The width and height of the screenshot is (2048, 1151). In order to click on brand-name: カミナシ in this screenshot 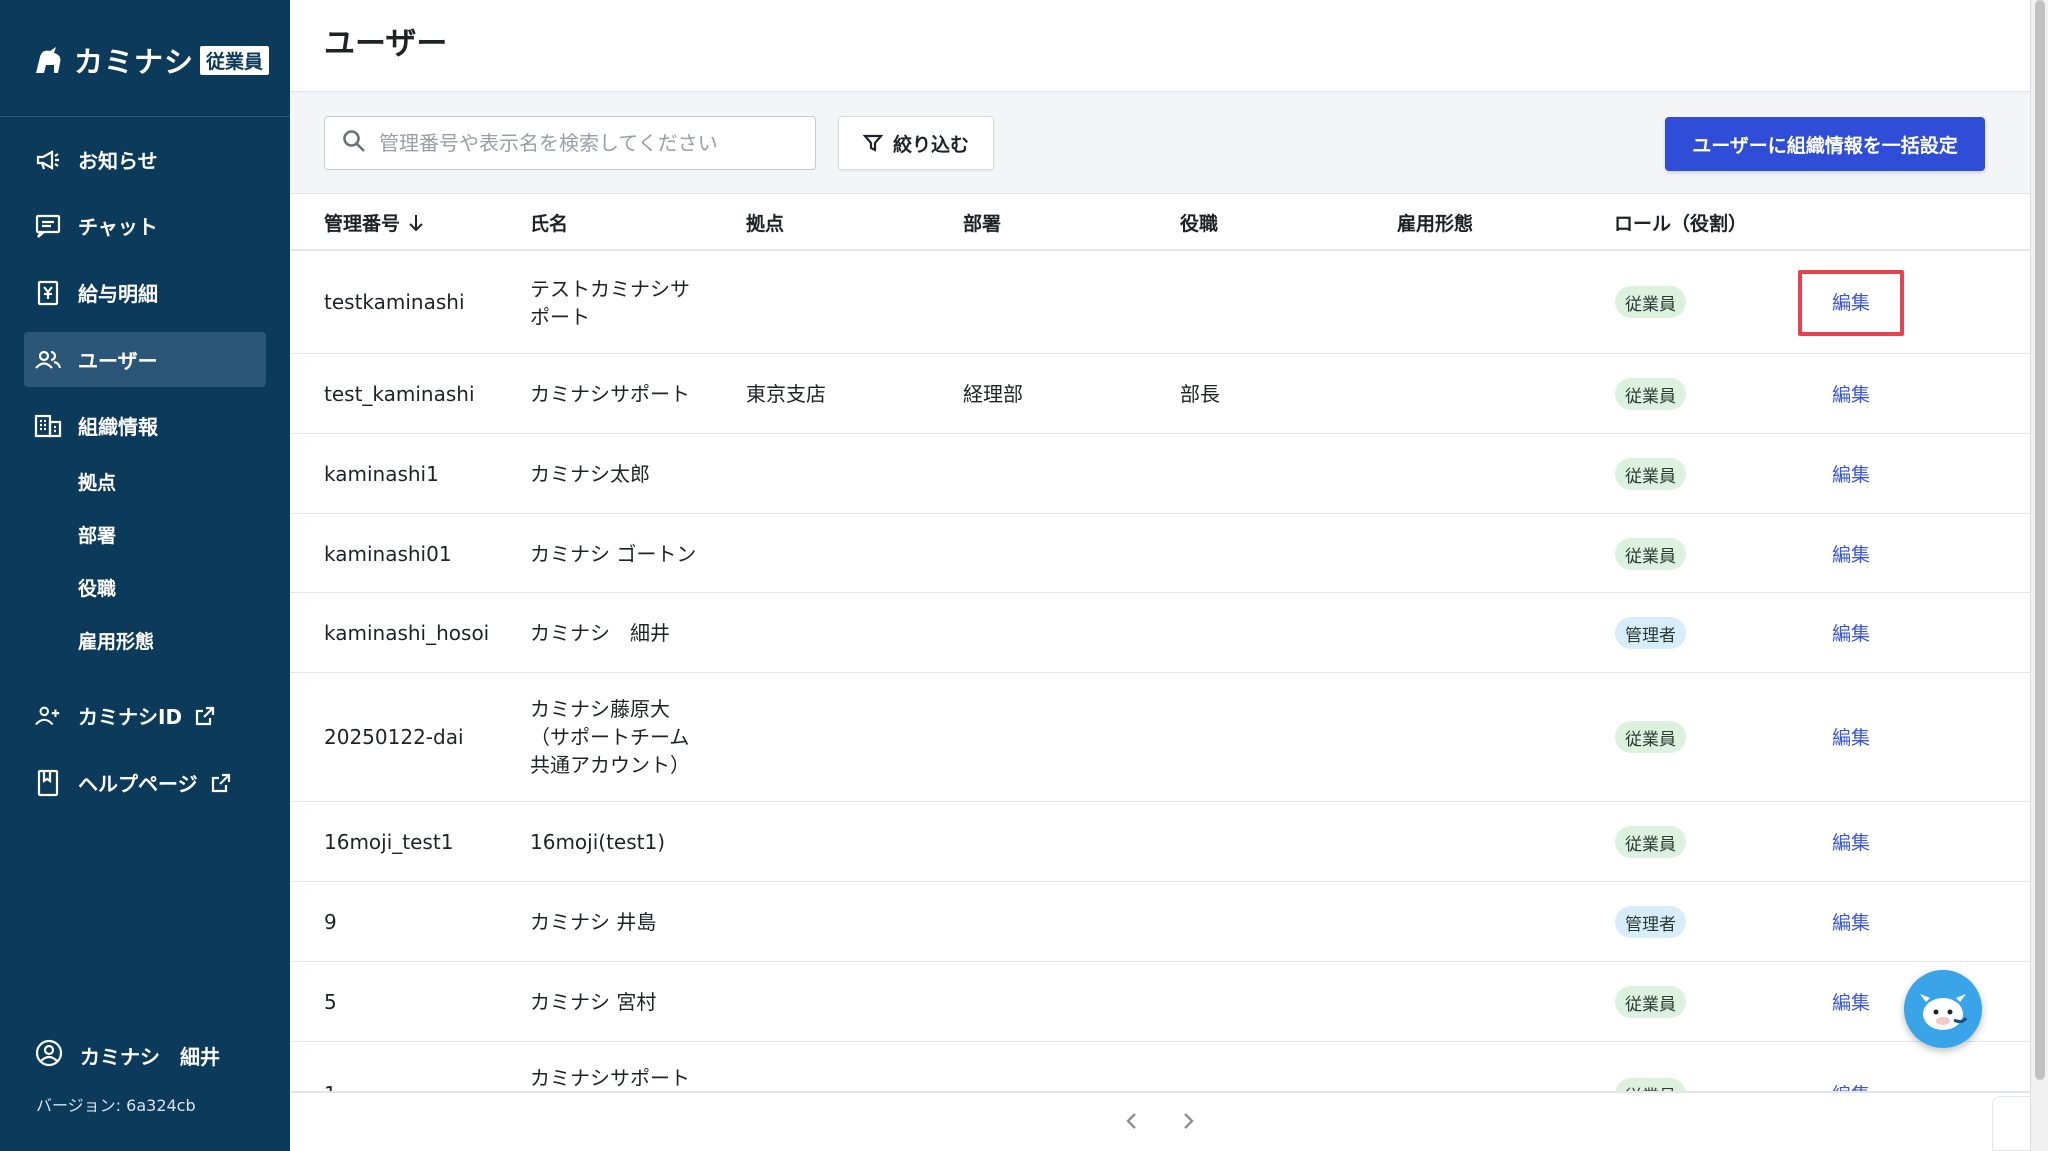, I will do `click(134, 62)`.